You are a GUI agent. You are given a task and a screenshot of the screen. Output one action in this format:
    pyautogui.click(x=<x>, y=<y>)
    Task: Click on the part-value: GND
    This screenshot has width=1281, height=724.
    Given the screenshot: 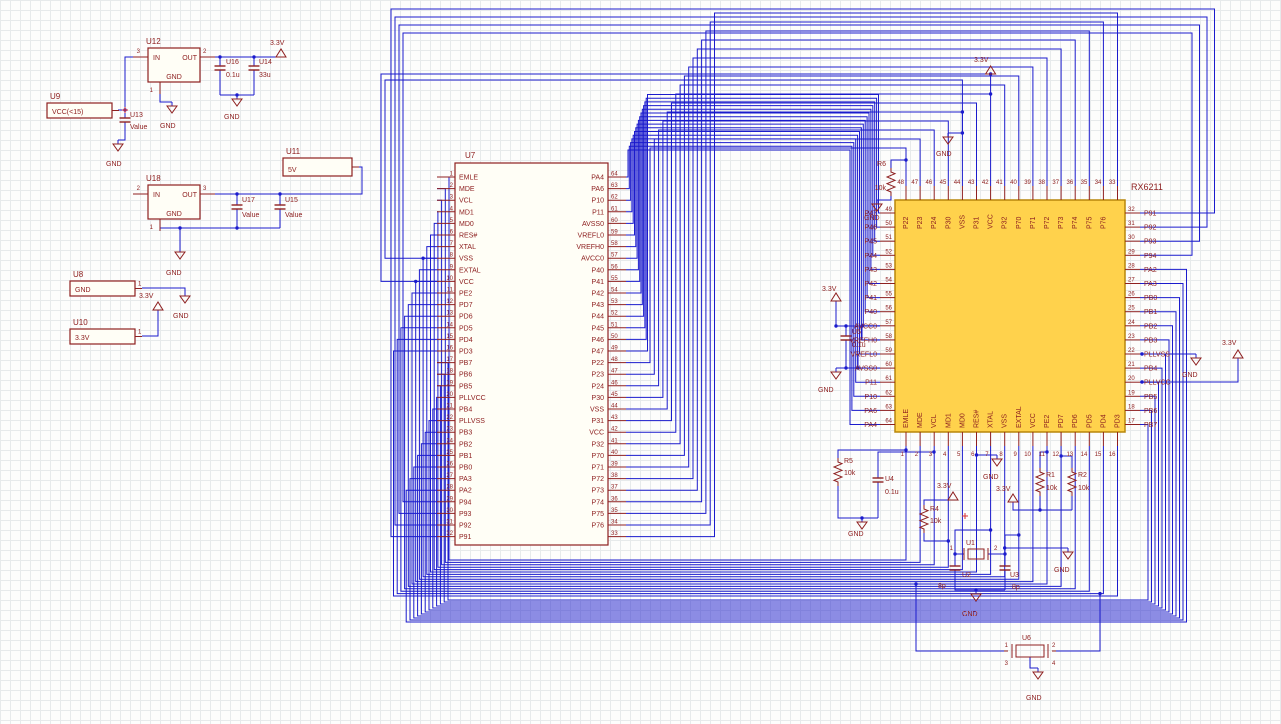 What is the action you would take?
    pyautogui.click(x=83, y=290)
    